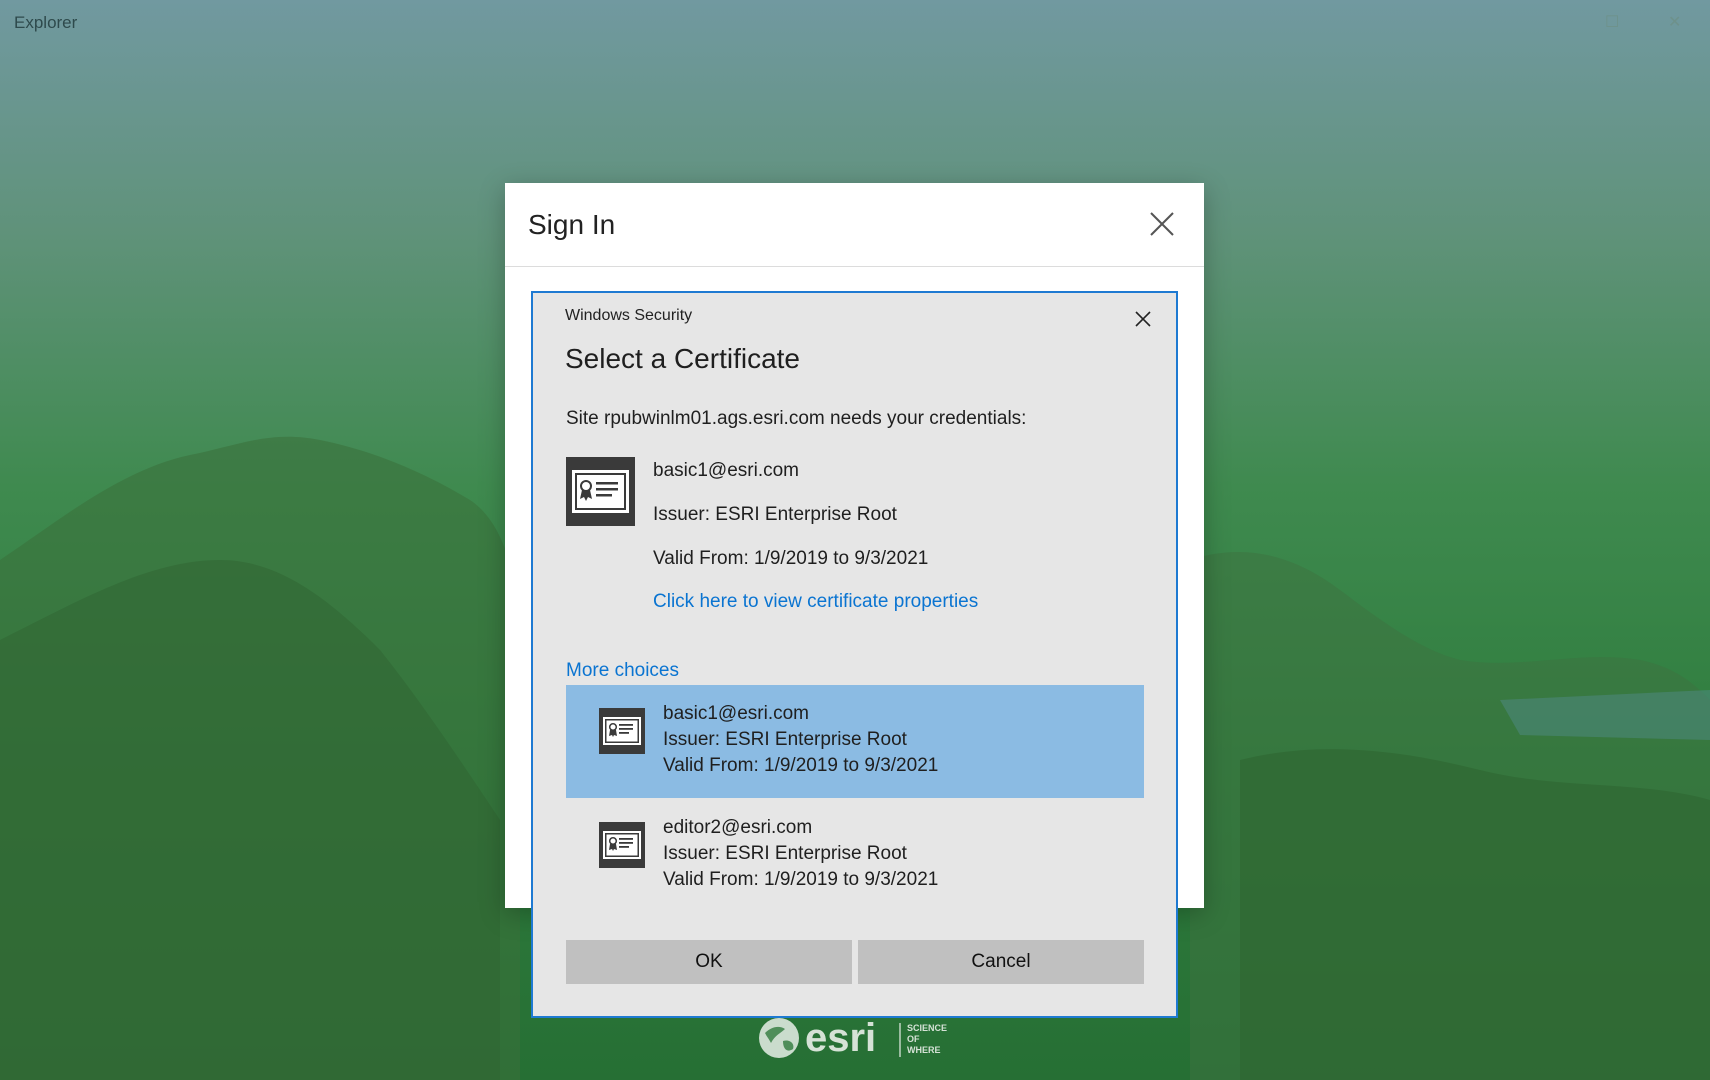 The width and height of the screenshot is (1710, 1080). Describe the element at coordinates (738, 827) in the screenshot. I see `choice-email: editor2@esri.com` at that location.